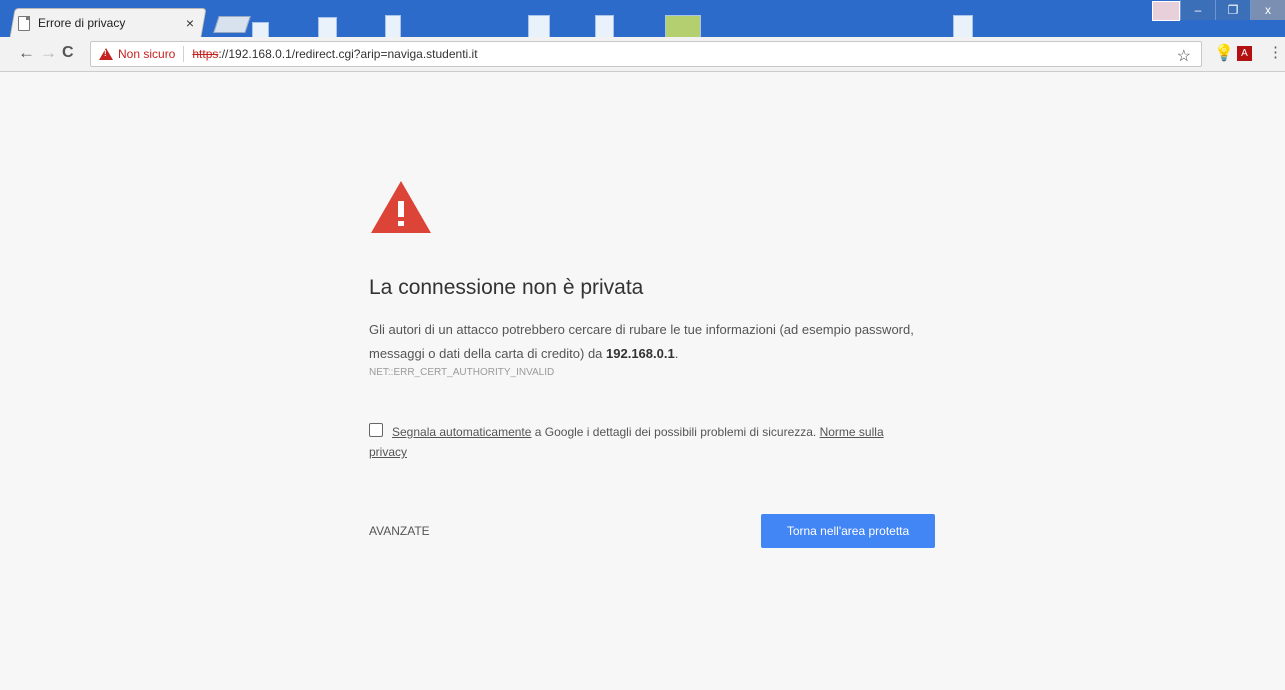 The width and height of the screenshot is (1285, 690). I want to click on url-scheme: https, so click(205, 54).